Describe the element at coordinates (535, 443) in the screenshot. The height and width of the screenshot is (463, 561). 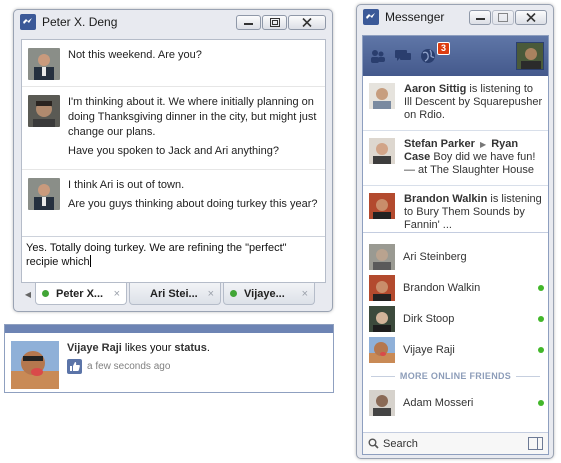
I see `sidebar-toggle-icon` at that location.